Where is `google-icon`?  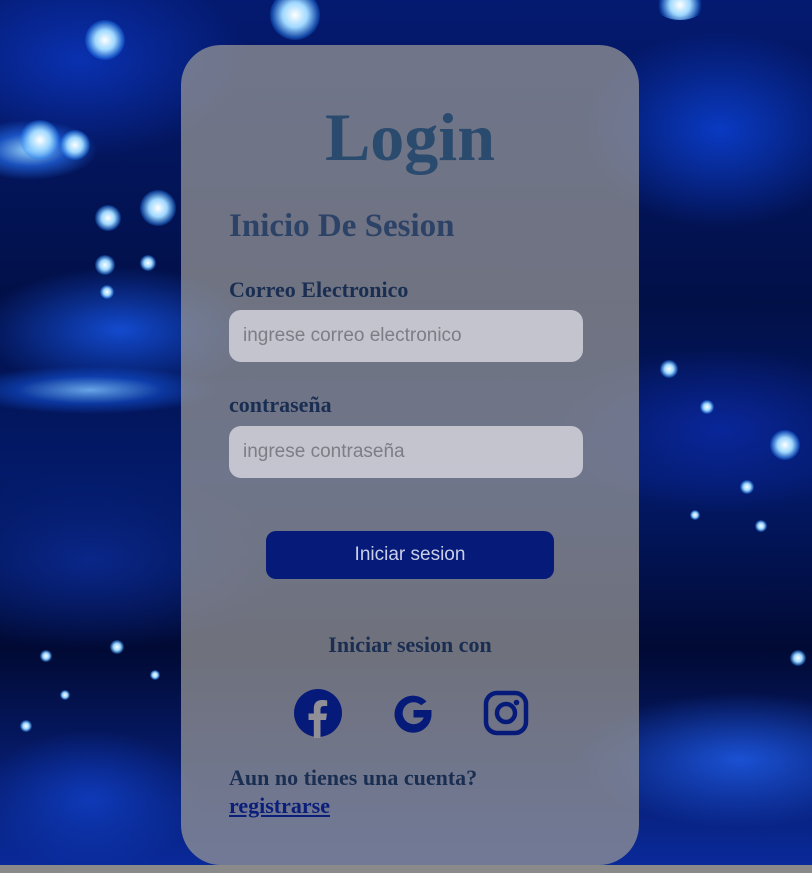
google-icon is located at coordinates (413, 713).